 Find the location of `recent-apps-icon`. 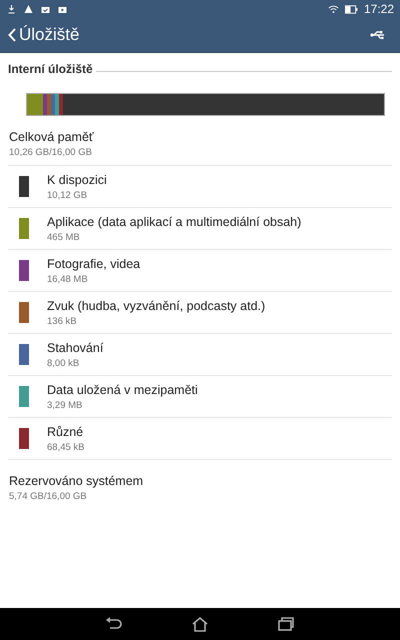

recent-apps-icon is located at coordinates (286, 624).